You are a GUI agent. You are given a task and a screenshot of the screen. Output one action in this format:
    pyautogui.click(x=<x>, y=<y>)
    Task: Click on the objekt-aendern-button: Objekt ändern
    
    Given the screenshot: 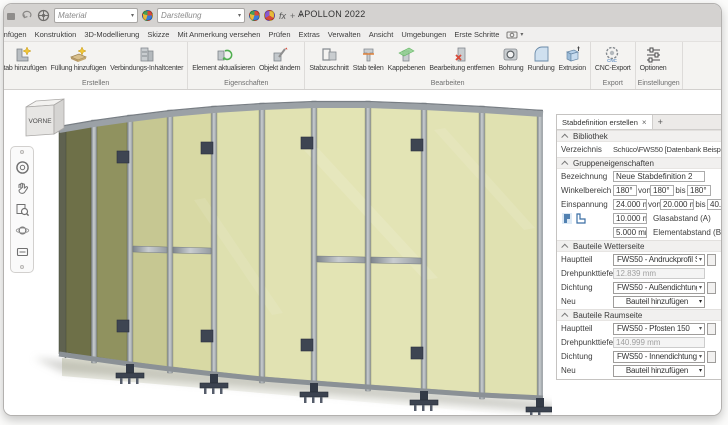 What is the action you would take?
    pyautogui.click(x=279, y=57)
    